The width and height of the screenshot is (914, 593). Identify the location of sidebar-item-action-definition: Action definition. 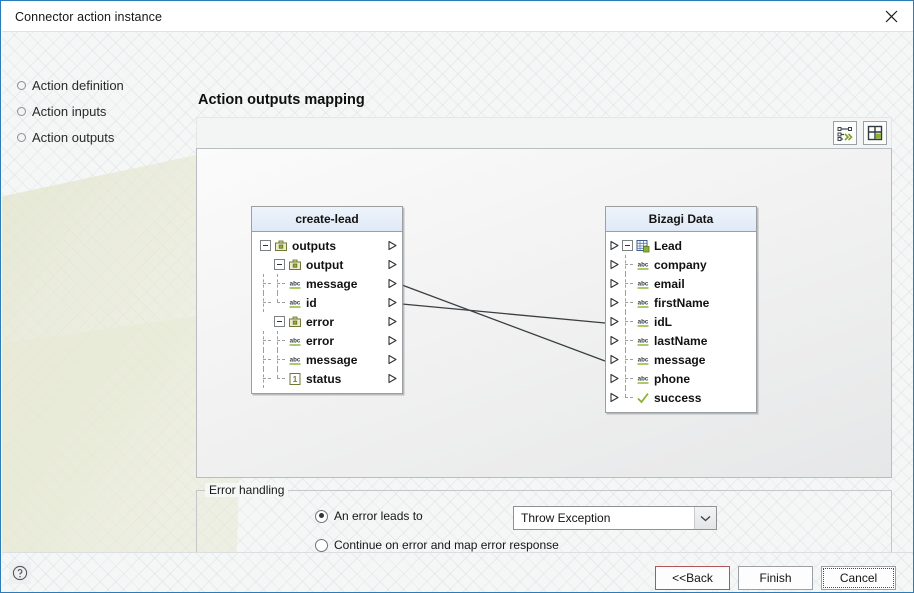
(102, 85).